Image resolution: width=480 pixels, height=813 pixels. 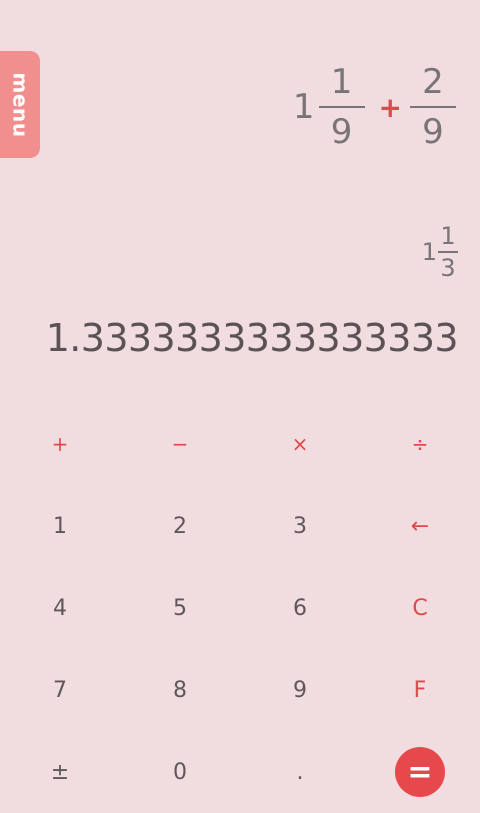 What do you see at coordinates (300, 690) in the screenshot?
I see `digit-9-key: 9` at bounding box center [300, 690].